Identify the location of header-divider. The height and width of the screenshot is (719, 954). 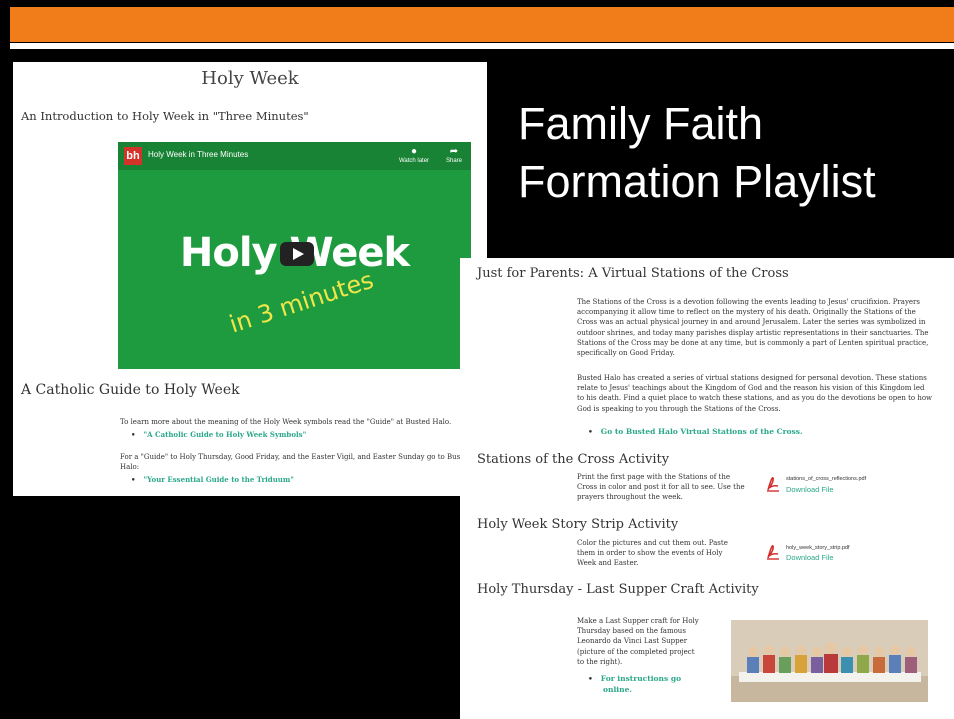
(482, 46).